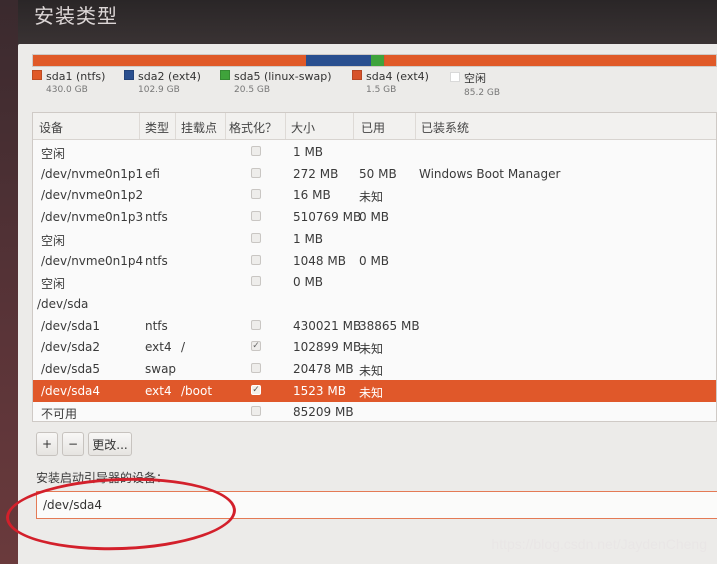 Image resolution: width=717 pixels, height=564 pixels. Describe the element at coordinates (599, 544) in the screenshot. I see `watermark: https://blog.csdn.net/JaydenCheng` at that location.